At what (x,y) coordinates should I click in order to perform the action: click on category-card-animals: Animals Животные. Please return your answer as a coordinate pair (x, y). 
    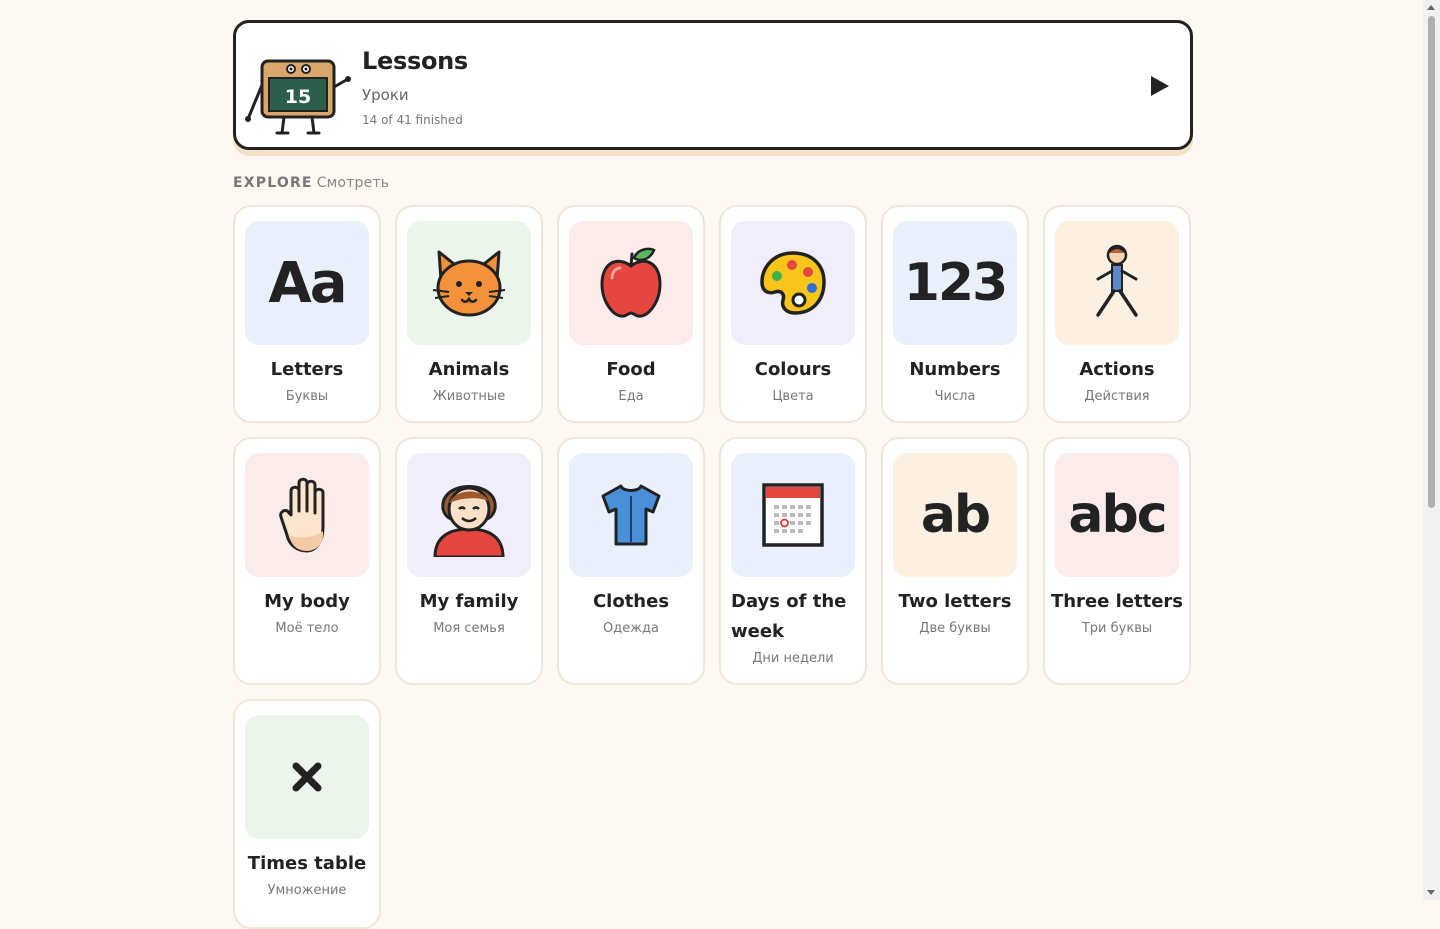
    Looking at the image, I should click on (469, 314).